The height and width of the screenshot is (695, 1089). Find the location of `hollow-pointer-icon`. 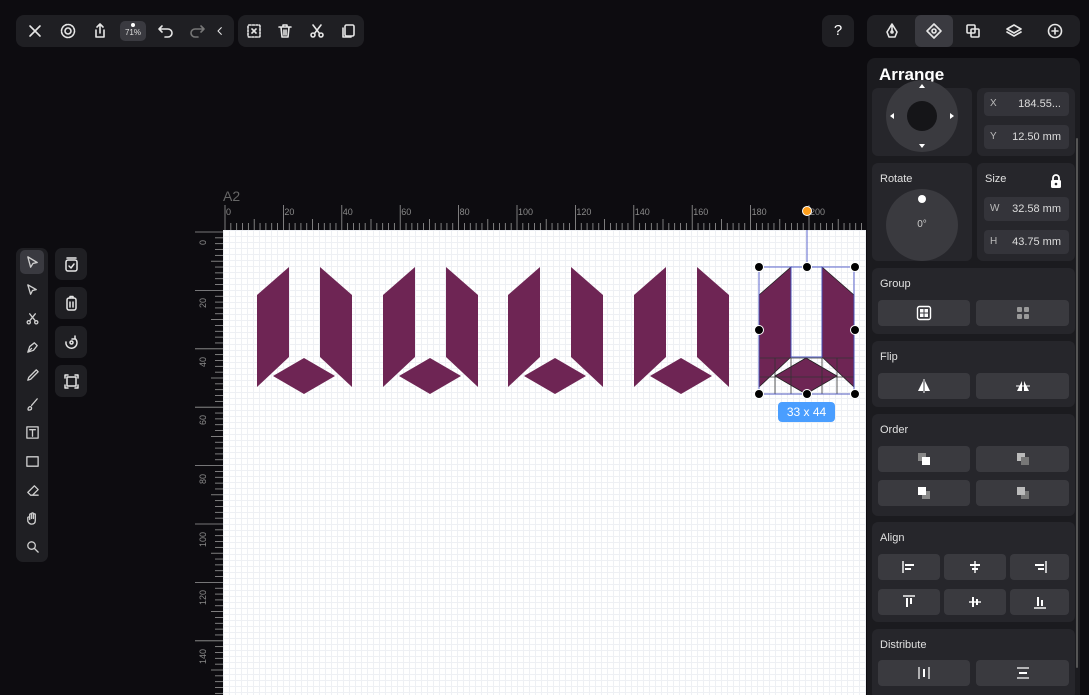

hollow-pointer-icon is located at coordinates (31, 289).